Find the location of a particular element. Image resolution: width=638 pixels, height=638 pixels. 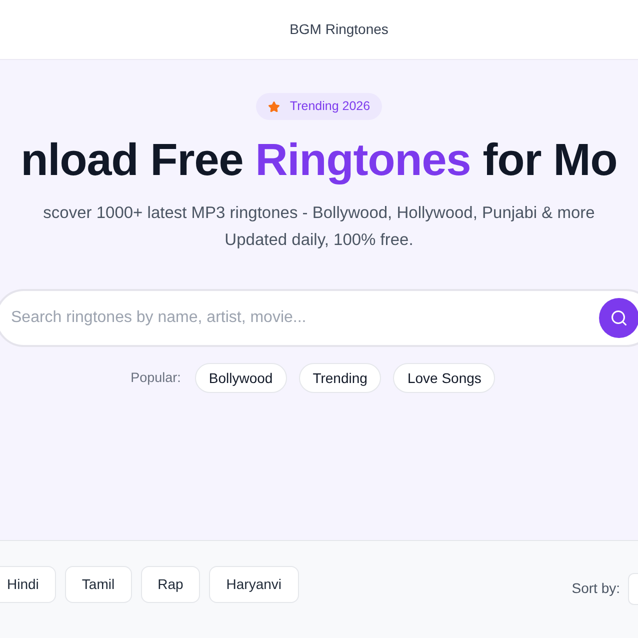

hero-subtitle: scover 1000+ latest MP3 ringtones - Bollywood, Hollywood, Punjabi & more is located at coordinates (319, 213).